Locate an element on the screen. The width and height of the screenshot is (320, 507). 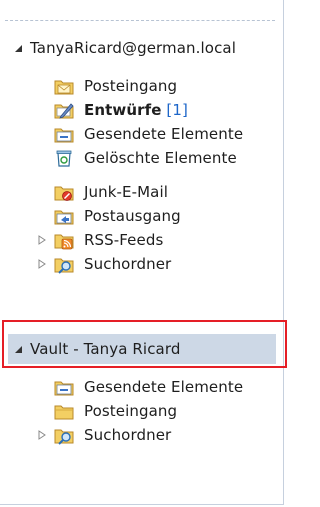
folder-icon is located at coordinates (64, 411).